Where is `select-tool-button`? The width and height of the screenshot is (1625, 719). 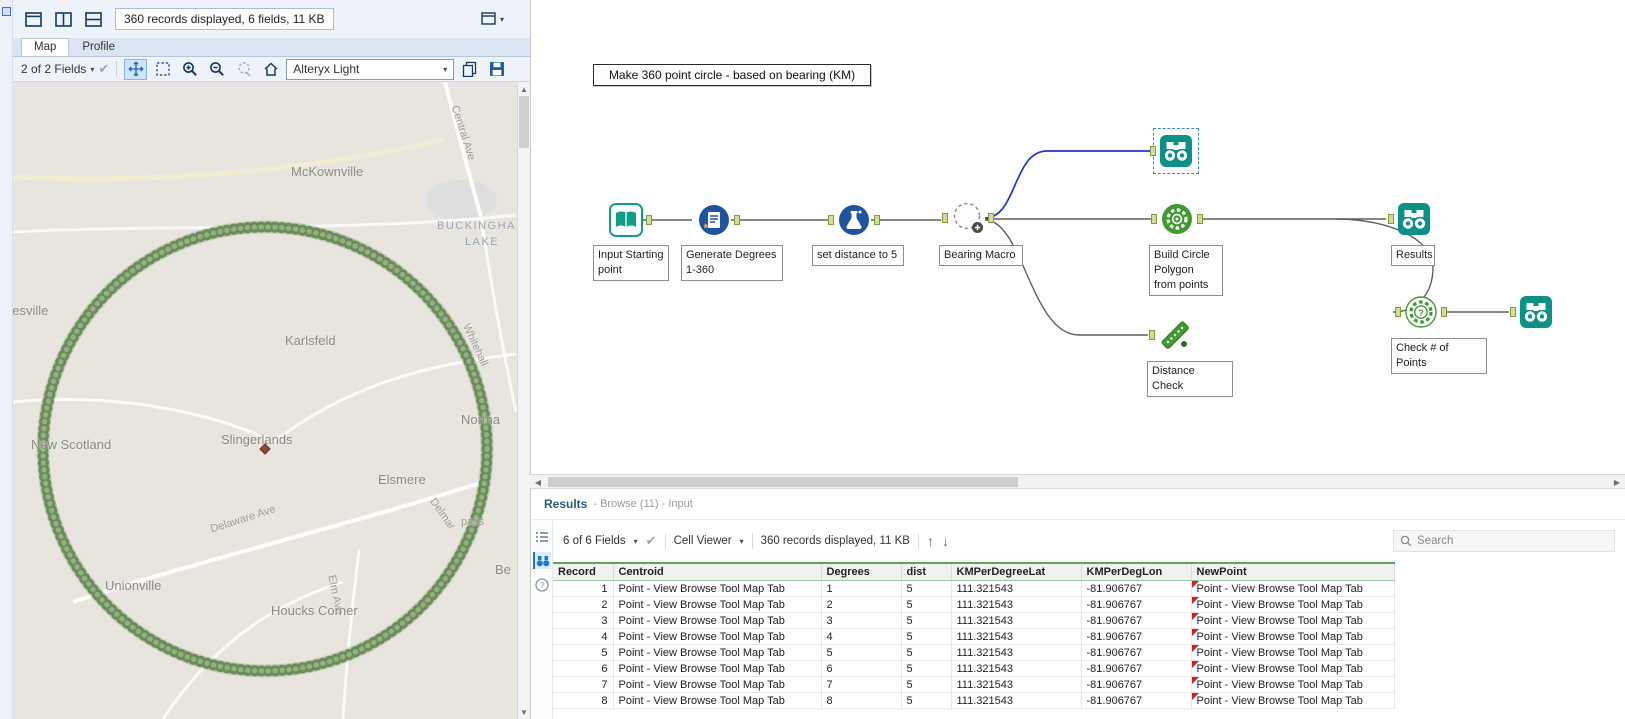
select-tool-button is located at coordinates (162, 69).